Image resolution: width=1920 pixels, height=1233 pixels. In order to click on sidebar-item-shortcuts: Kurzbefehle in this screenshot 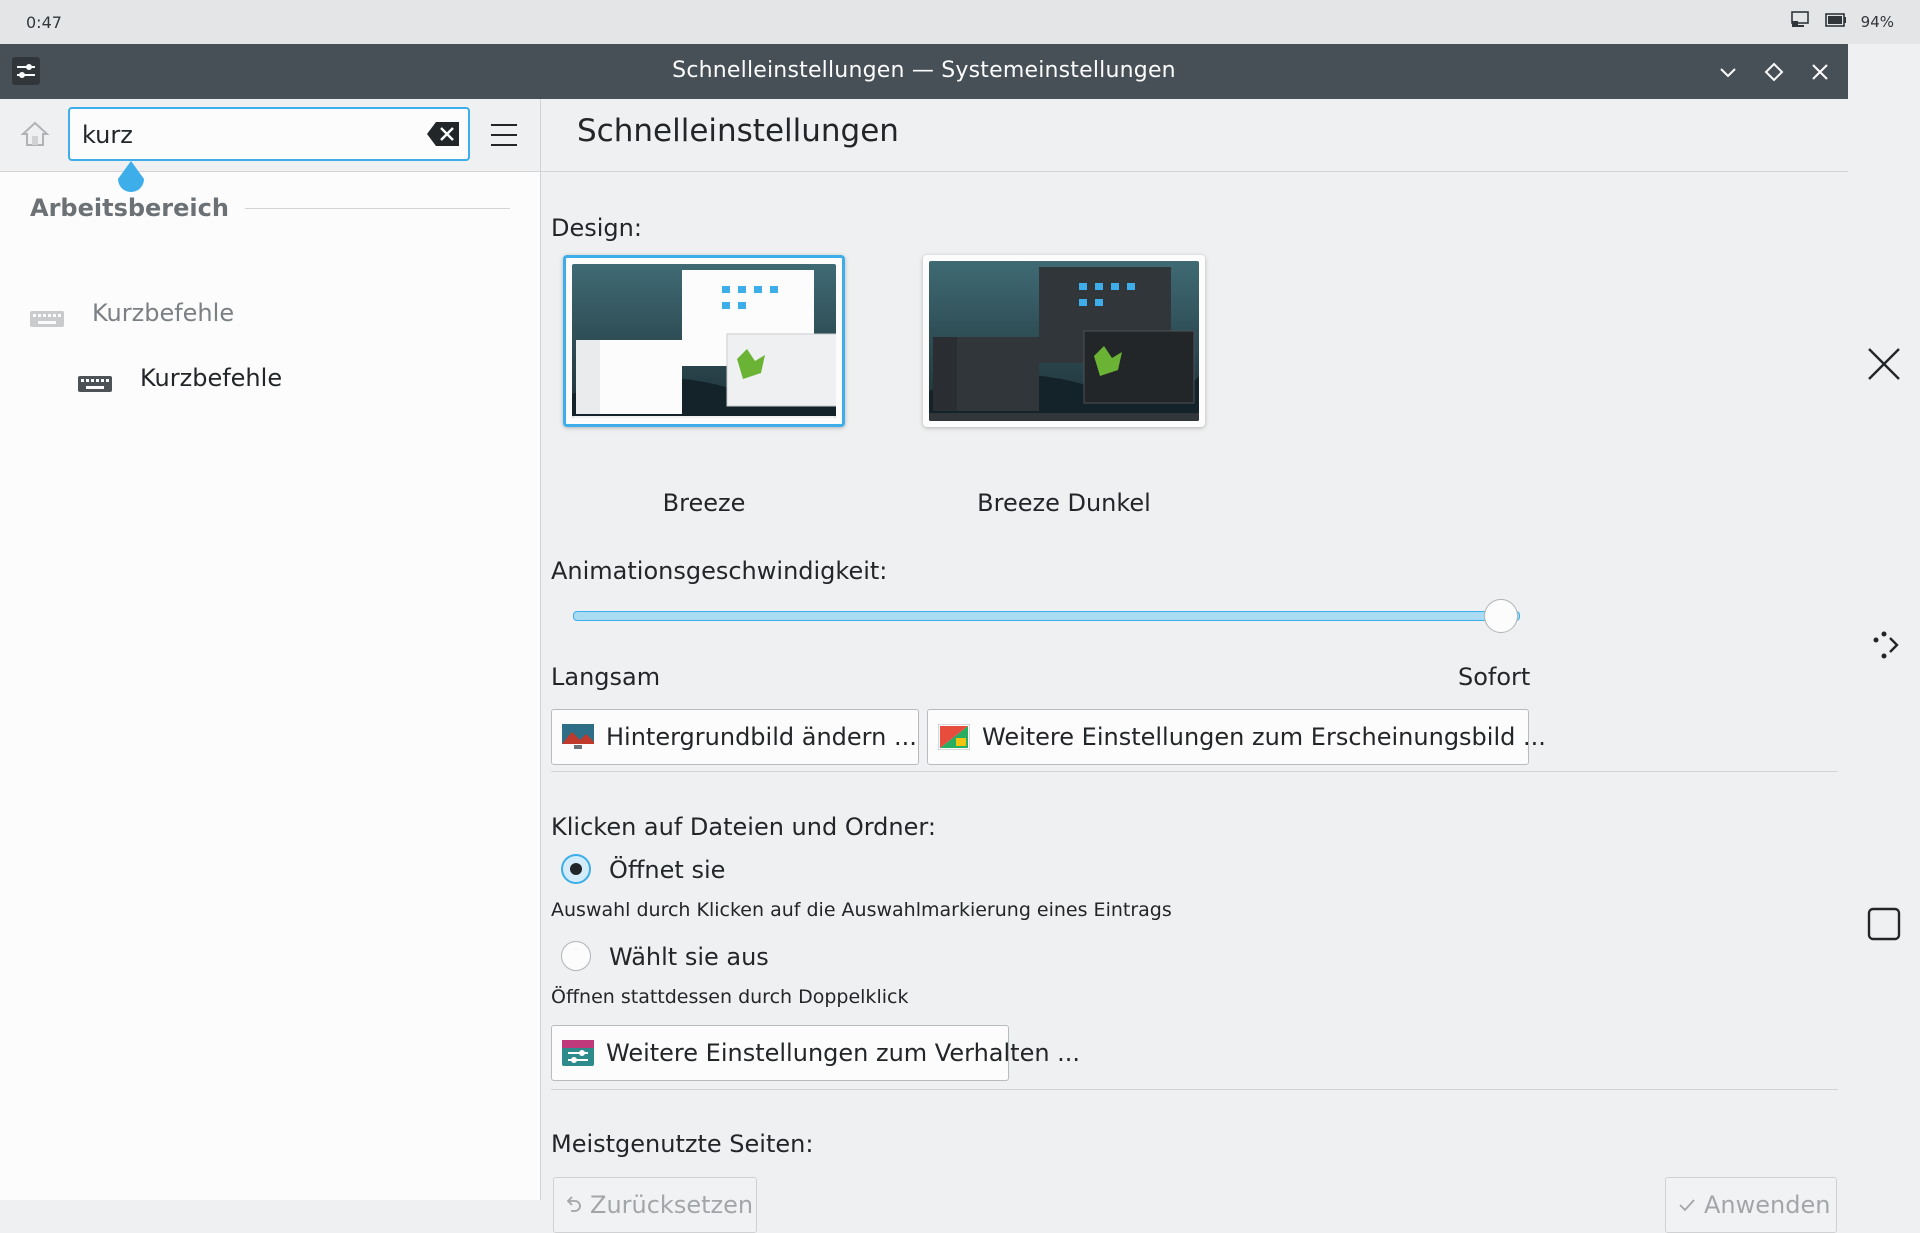, I will do `click(180, 378)`.